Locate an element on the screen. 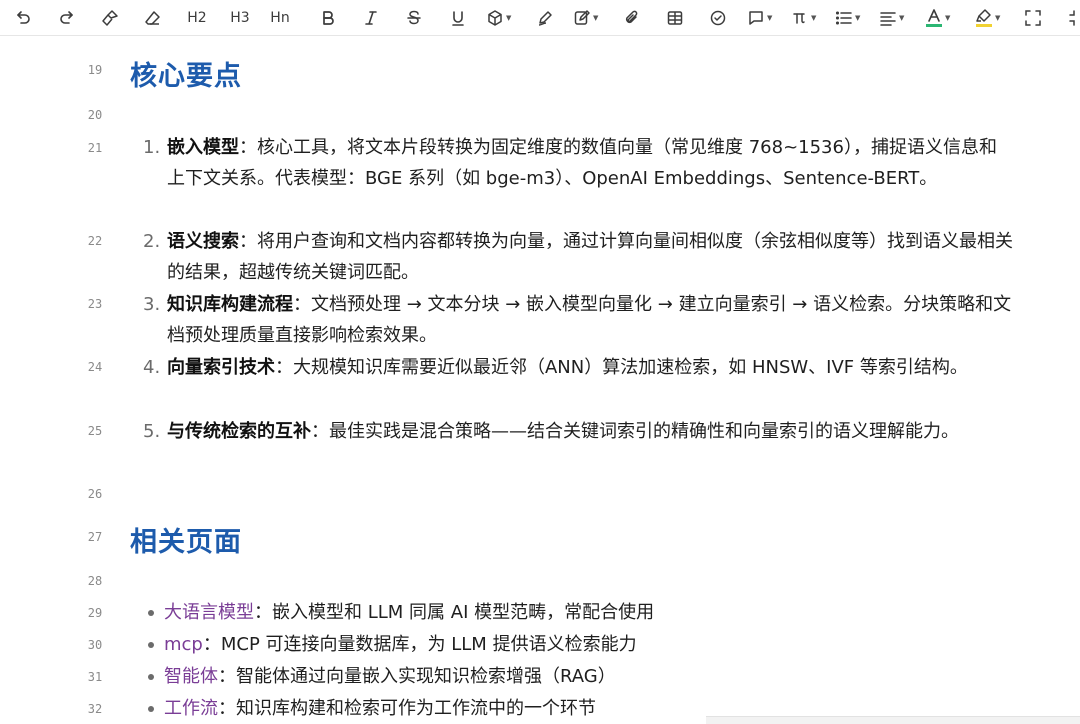  heading-n-label: Hn is located at coordinates (280, 18).